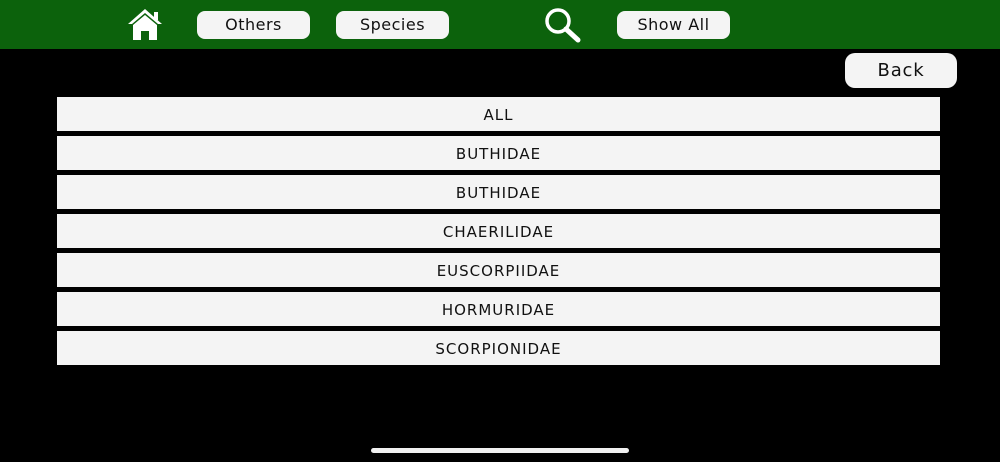 The width and height of the screenshot is (1000, 462). I want to click on family-item-all: ALL, so click(498, 114).